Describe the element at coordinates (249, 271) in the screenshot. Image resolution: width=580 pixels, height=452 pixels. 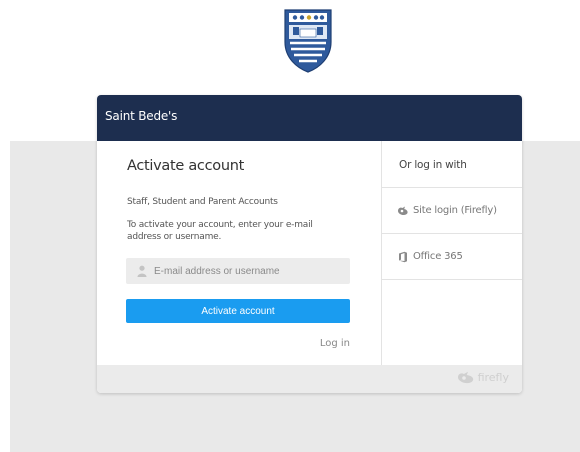
I see `email-field` at that location.